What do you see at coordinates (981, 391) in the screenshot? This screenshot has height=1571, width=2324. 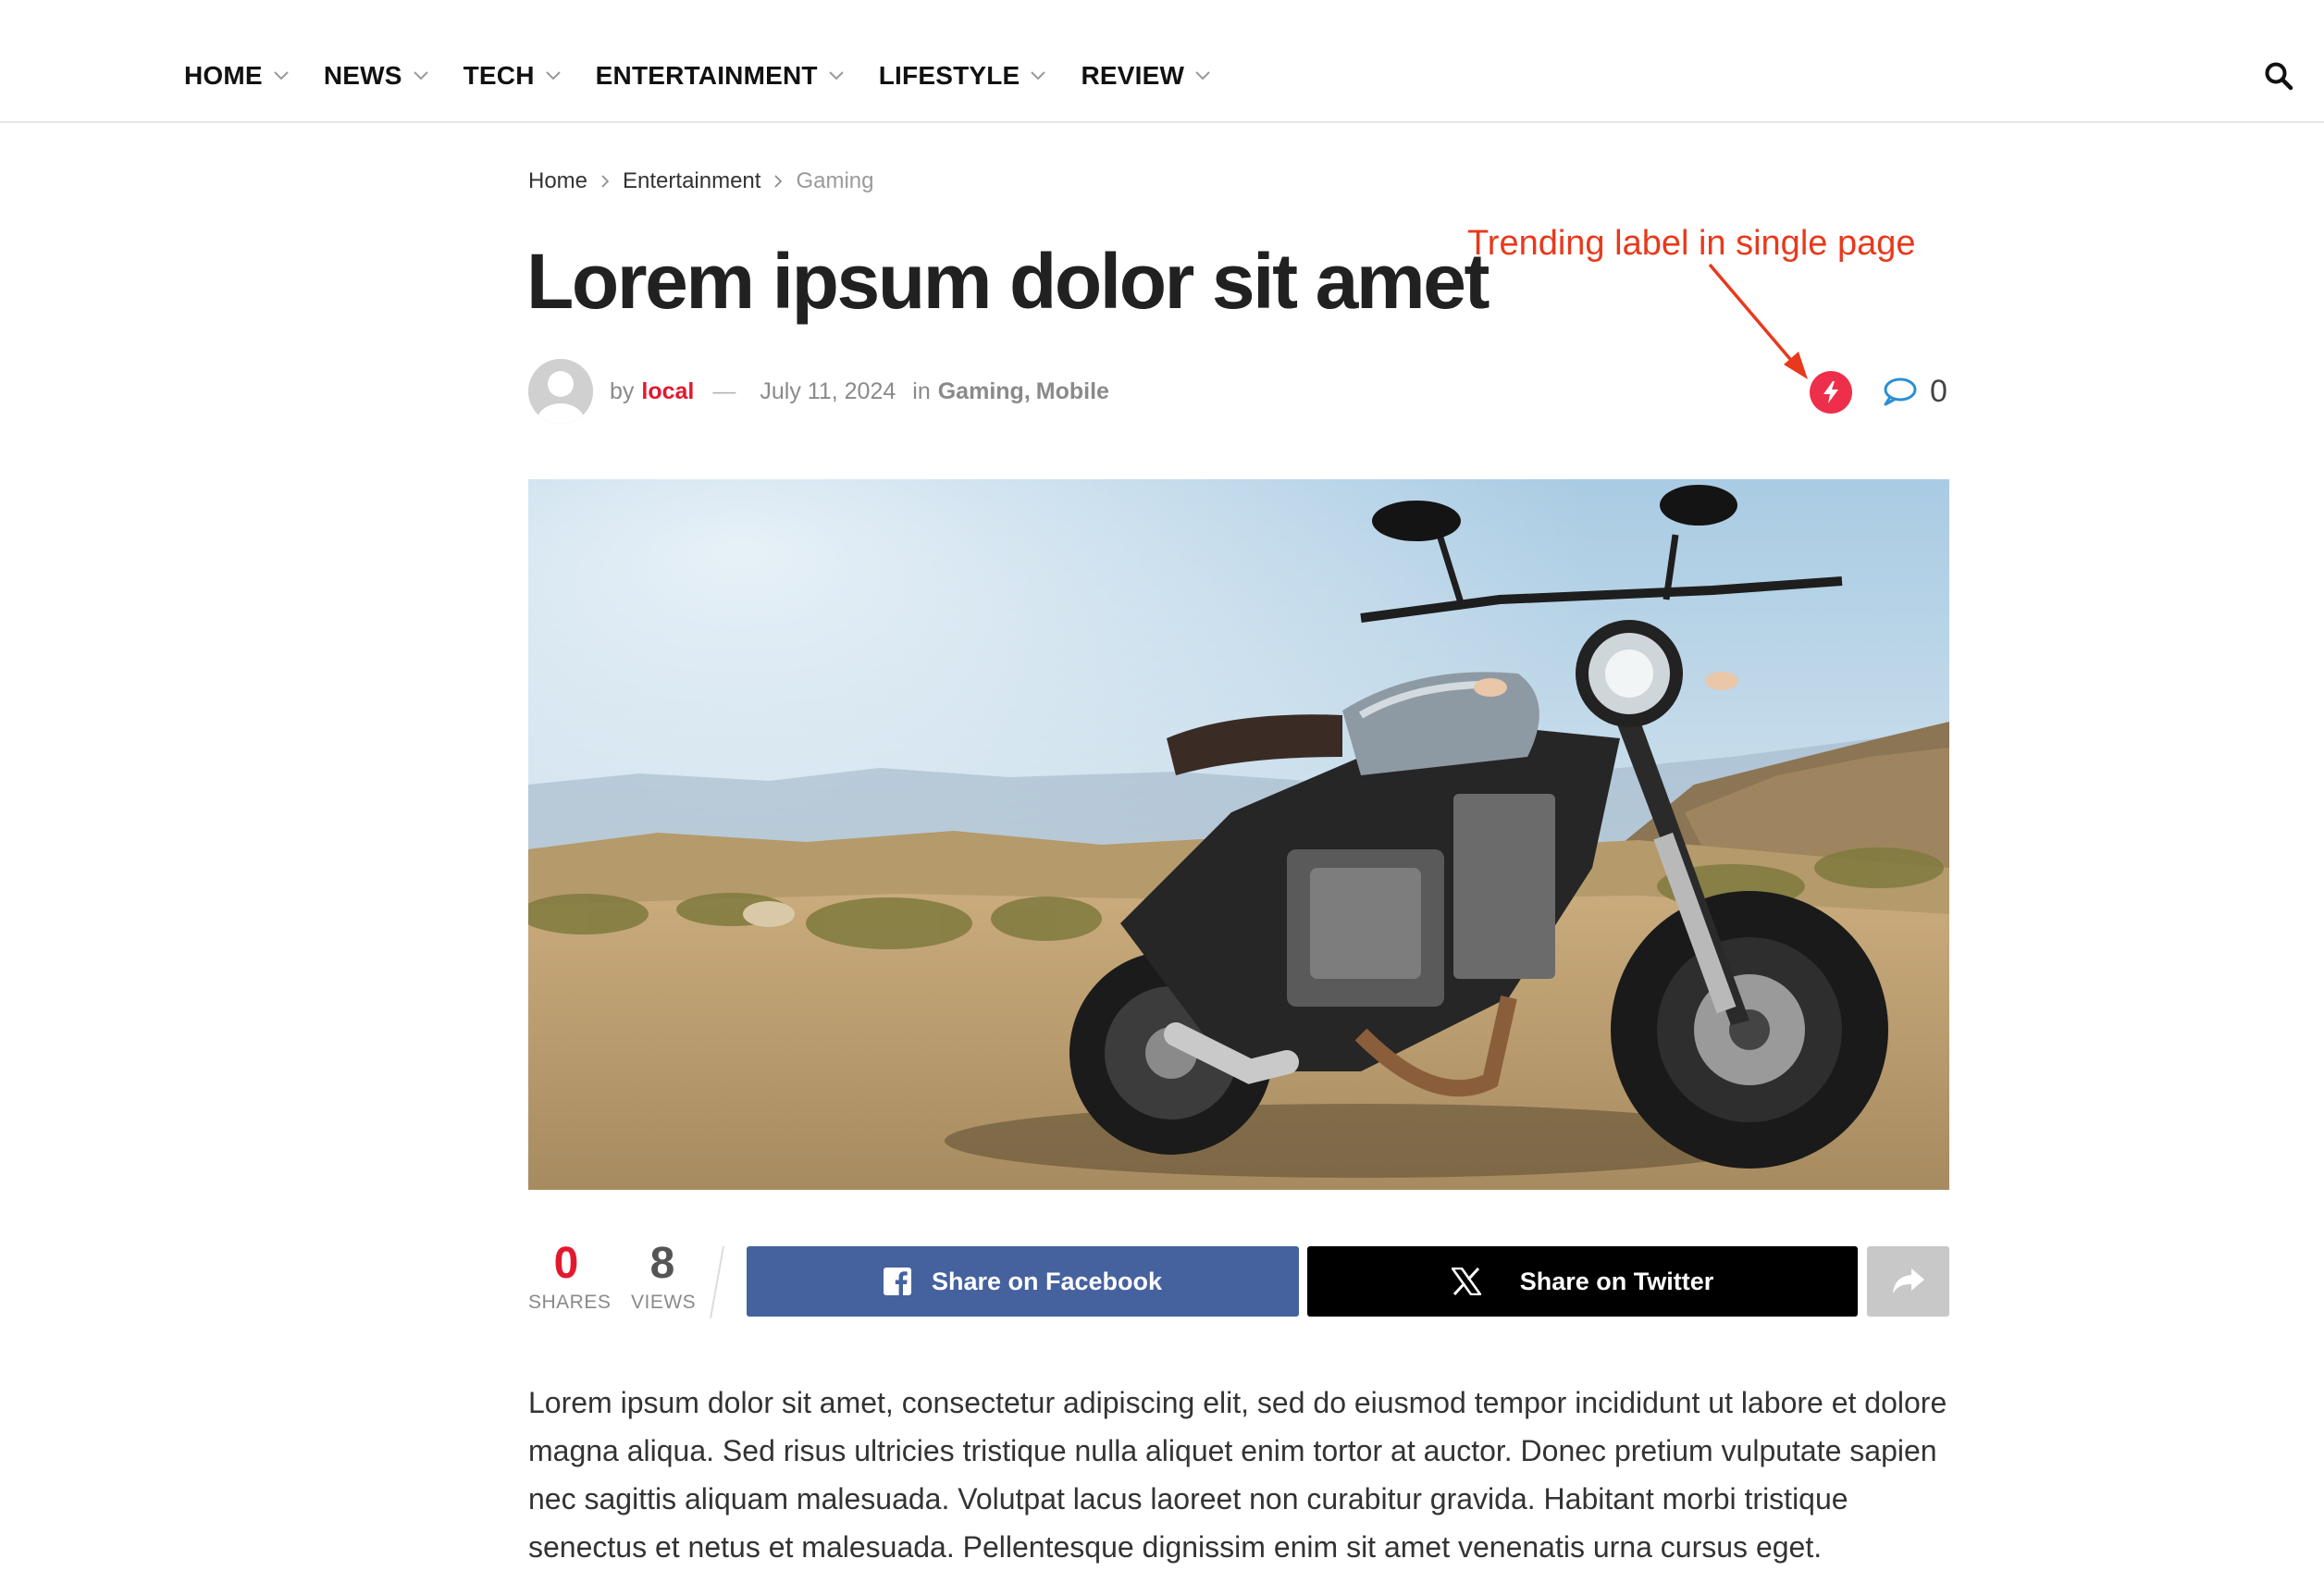 I see `category-link-gaming: Gaming` at bounding box center [981, 391].